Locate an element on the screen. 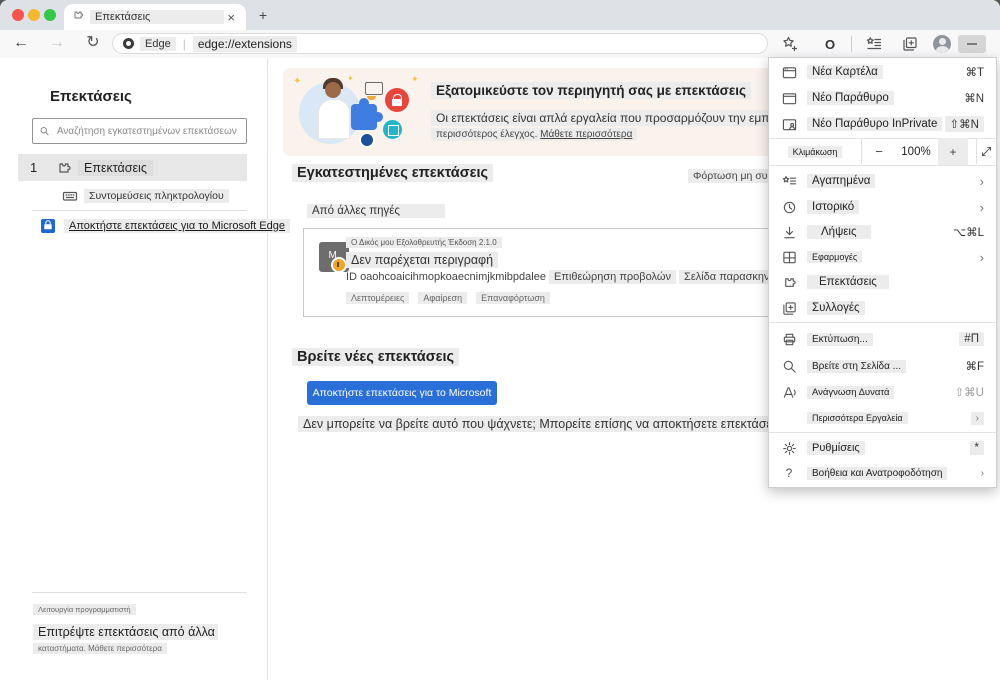 This screenshot has width=1000, height=680. extension-o-letter: O is located at coordinates (830, 44).